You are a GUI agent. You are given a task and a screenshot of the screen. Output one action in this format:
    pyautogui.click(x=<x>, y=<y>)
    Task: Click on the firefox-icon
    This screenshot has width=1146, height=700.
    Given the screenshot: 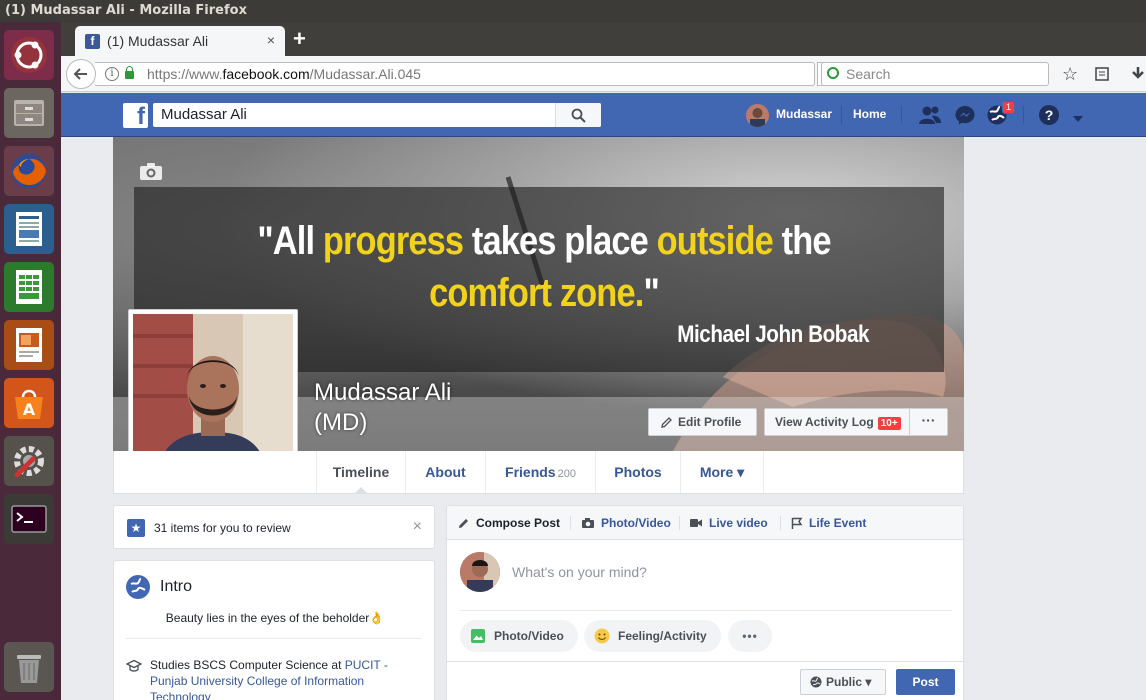 What is the action you would take?
    pyautogui.click(x=29, y=171)
    